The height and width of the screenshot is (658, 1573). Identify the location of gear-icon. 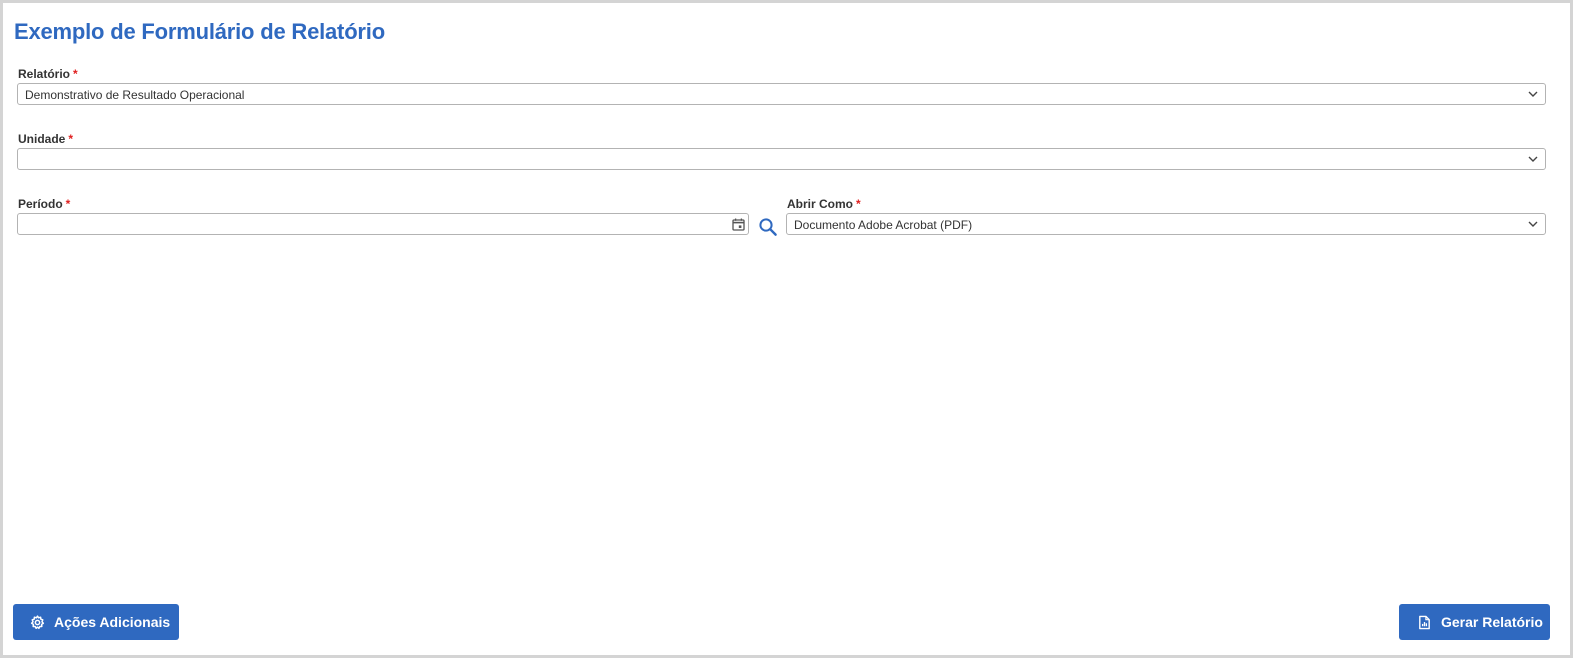
(37, 621).